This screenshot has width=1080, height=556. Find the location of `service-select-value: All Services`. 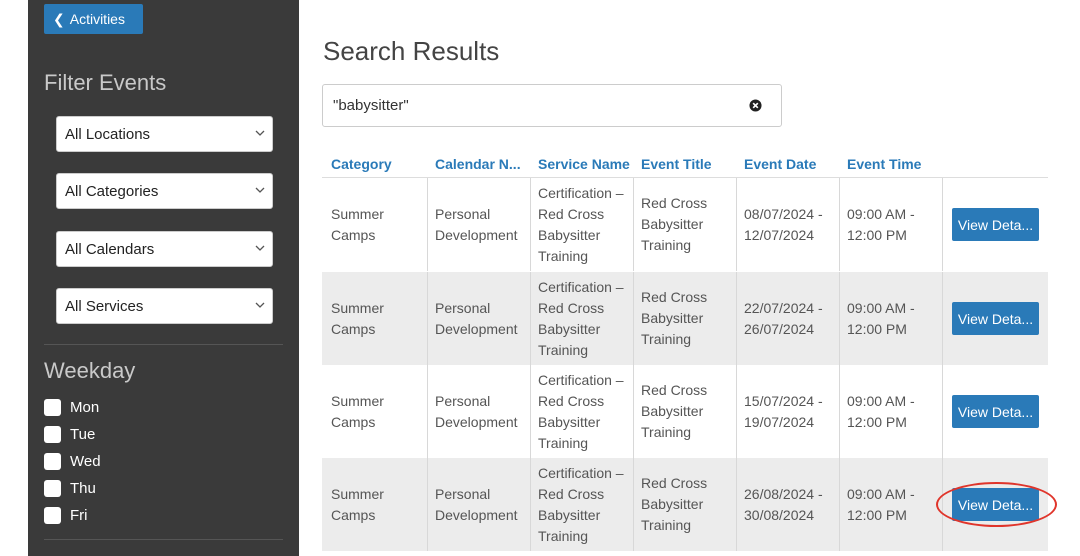

service-select-value: All Services is located at coordinates (104, 306).